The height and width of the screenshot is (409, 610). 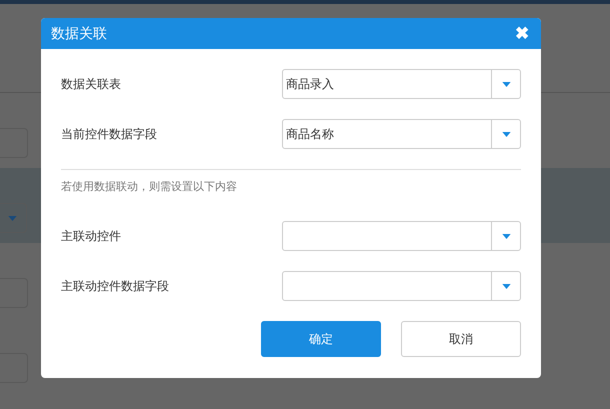 What do you see at coordinates (149, 186) in the screenshot?
I see `hint-text: 若使用数据联动，则需设置以下内容` at bounding box center [149, 186].